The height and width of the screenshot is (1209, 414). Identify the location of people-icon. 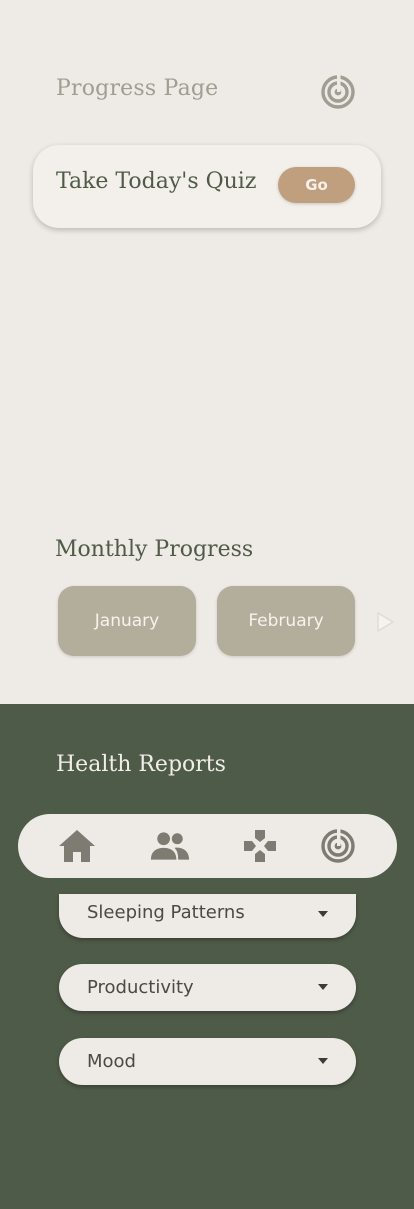
(170, 846).